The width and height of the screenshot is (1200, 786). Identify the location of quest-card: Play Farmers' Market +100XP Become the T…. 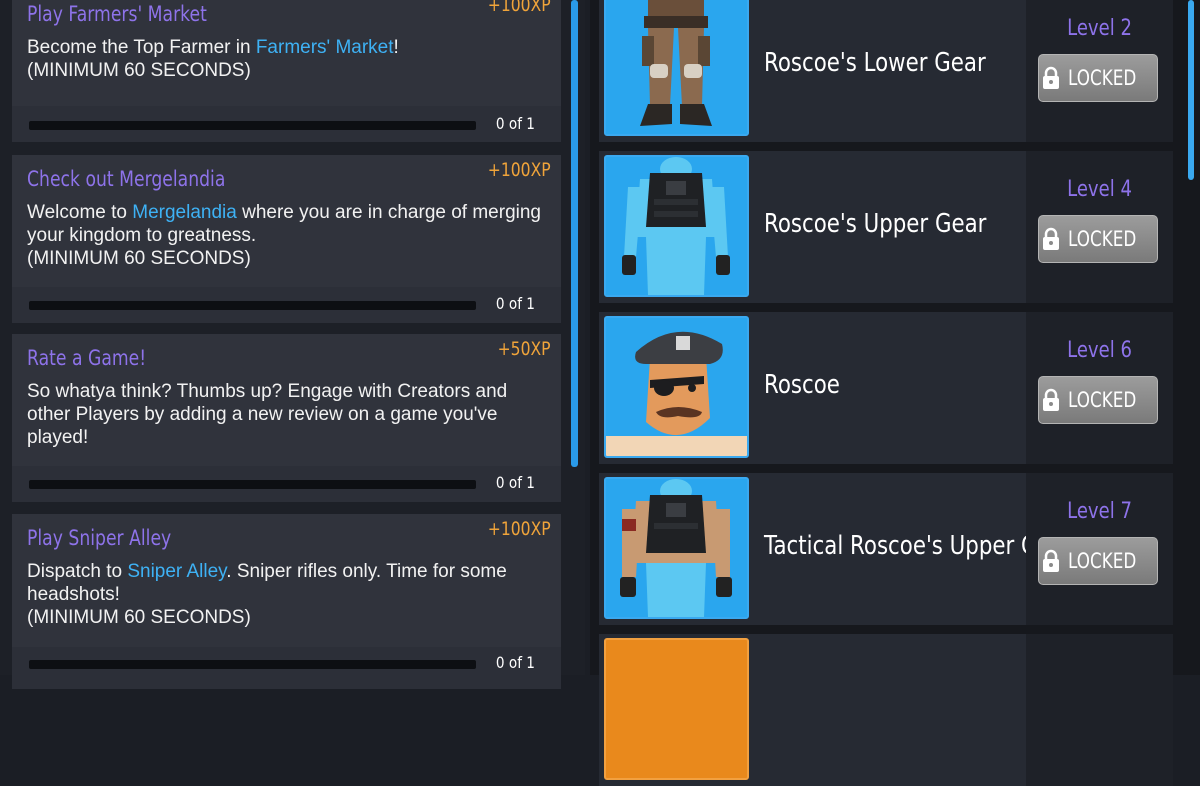
(286, 71).